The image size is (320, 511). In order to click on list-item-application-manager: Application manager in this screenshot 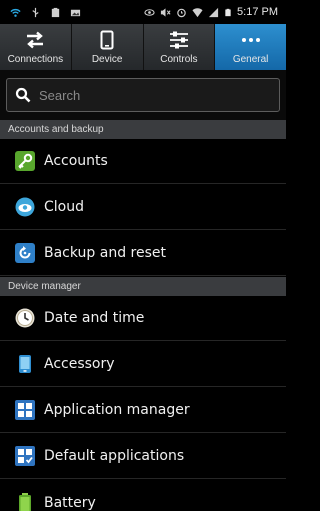, I will do `click(143, 410)`.